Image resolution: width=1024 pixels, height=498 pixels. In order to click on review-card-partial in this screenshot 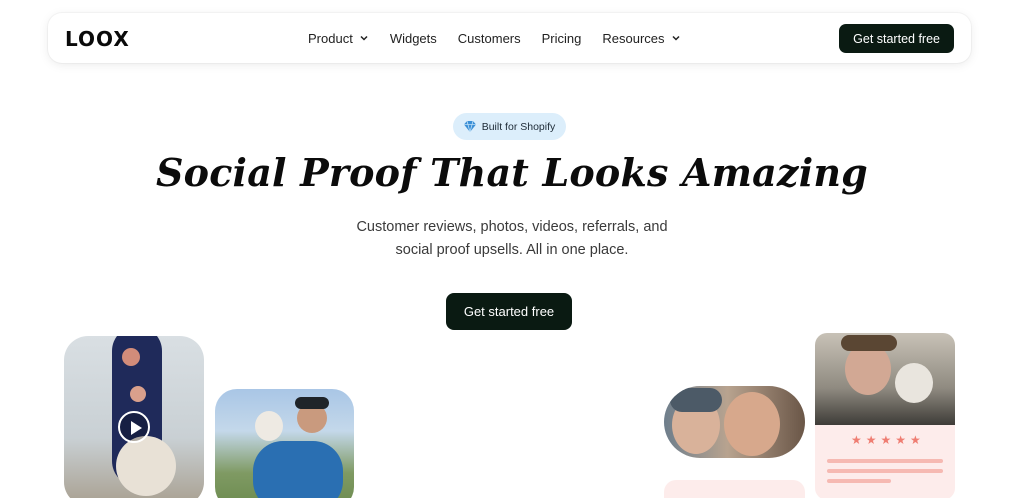, I will do `click(734, 489)`.